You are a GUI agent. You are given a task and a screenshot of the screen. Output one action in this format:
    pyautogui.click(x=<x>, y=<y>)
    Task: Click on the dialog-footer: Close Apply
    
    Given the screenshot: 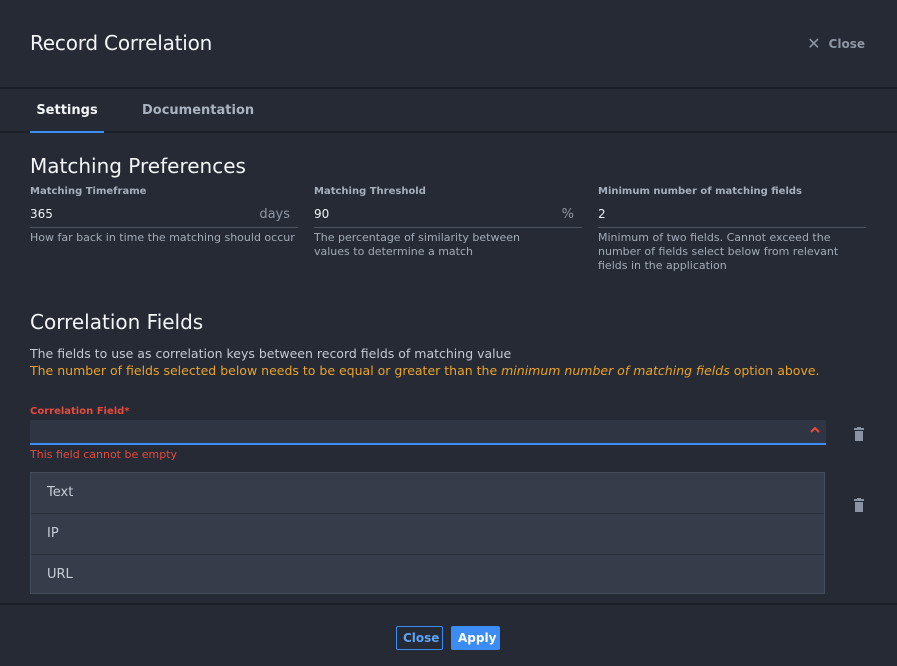 What is the action you would take?
    pyautogui.click(x=448, y=634)
    